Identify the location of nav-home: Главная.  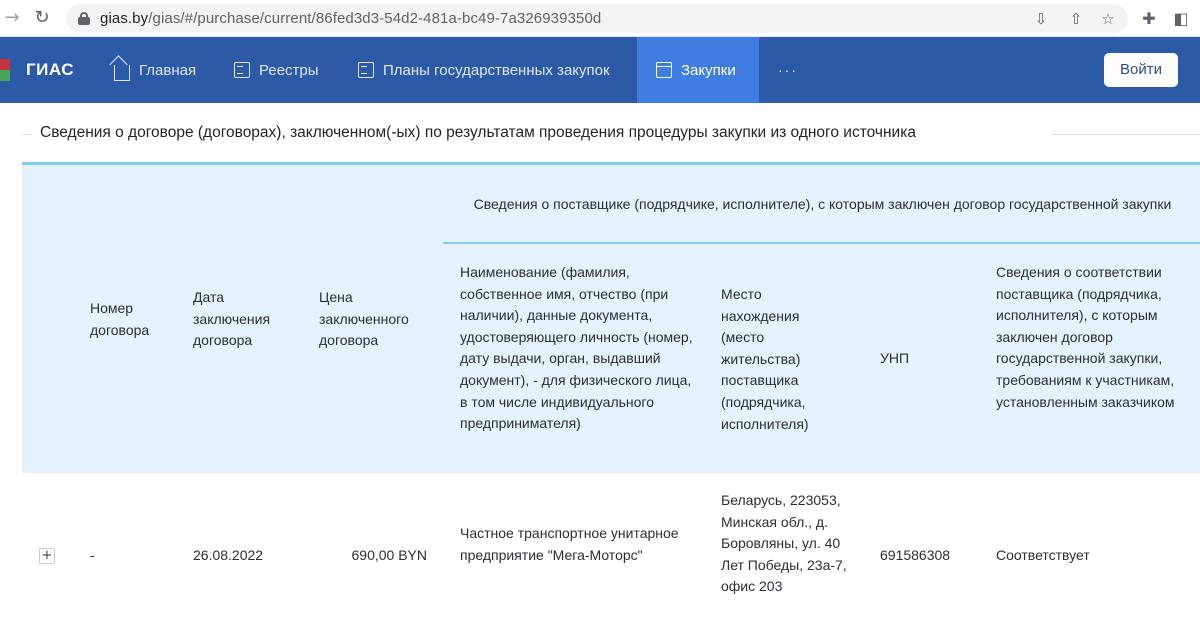
(154, 70).